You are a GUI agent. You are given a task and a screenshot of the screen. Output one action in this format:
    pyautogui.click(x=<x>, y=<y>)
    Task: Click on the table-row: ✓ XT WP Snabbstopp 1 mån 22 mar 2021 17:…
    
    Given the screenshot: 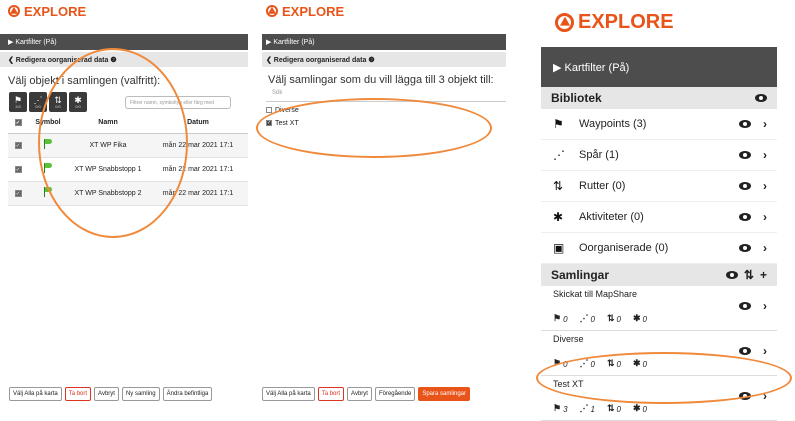 What is the action you would take?
    pyautogui.click(x=128, y=169)
    